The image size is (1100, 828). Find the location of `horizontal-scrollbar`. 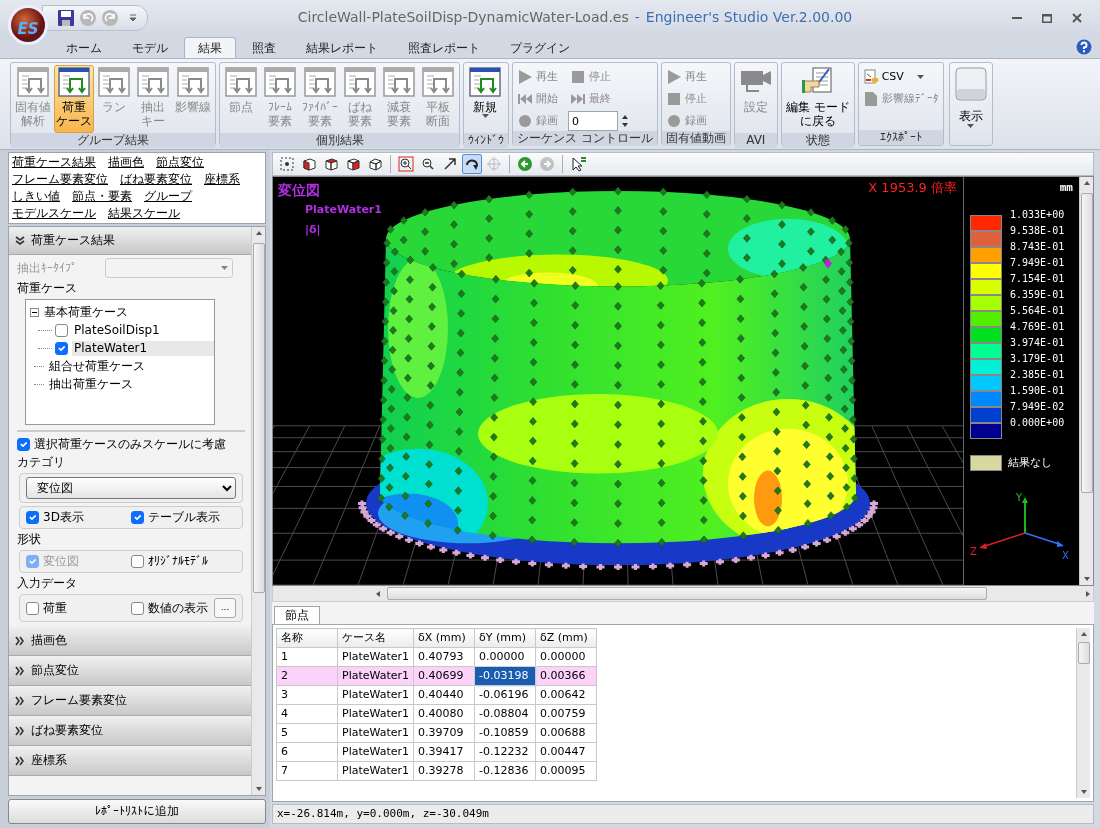

horizontal-scrollbar is located at coordinates (683, 594).